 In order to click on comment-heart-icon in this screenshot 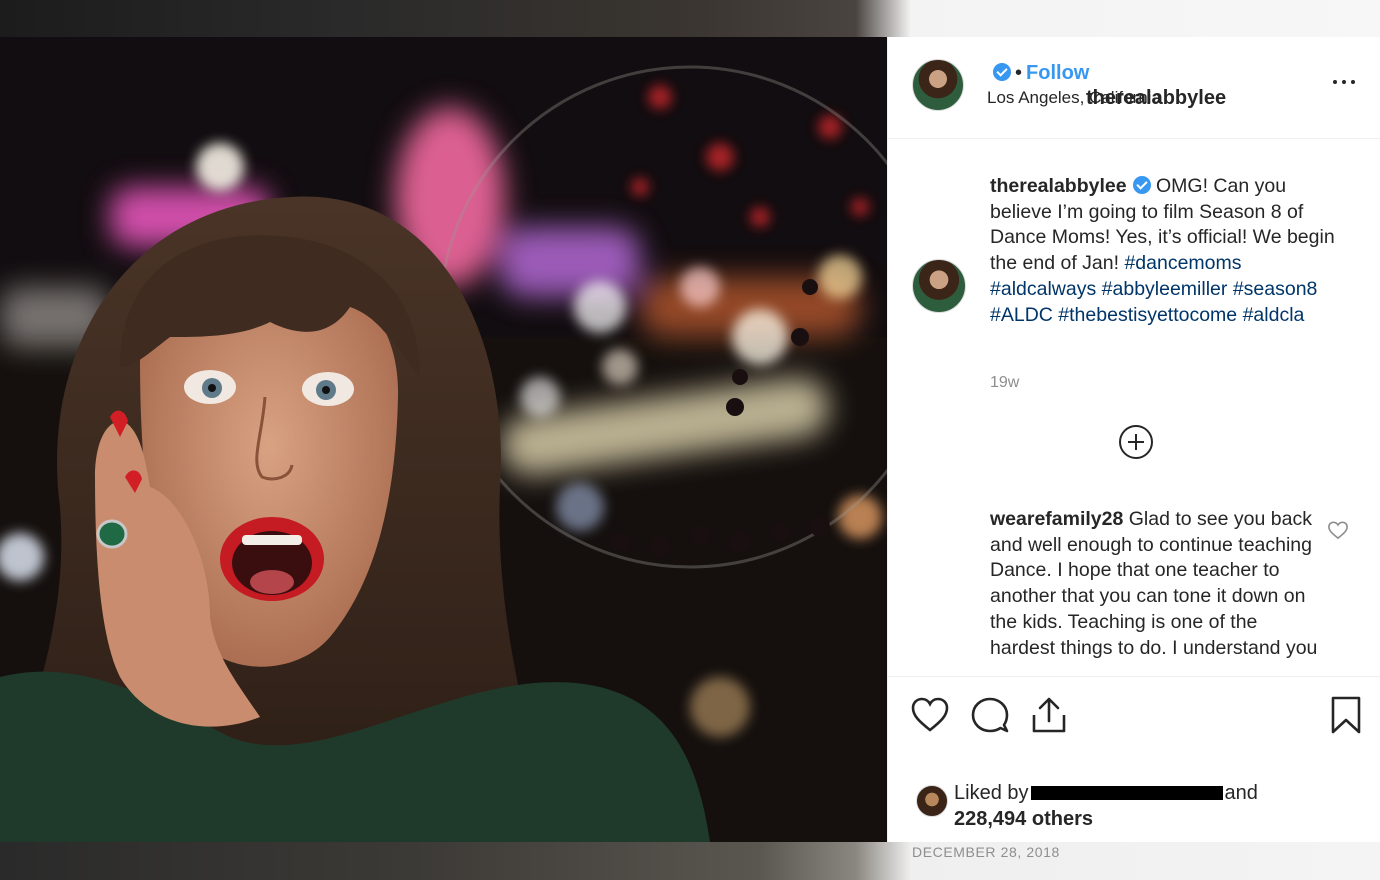, I will do `click(1338, 530)`.